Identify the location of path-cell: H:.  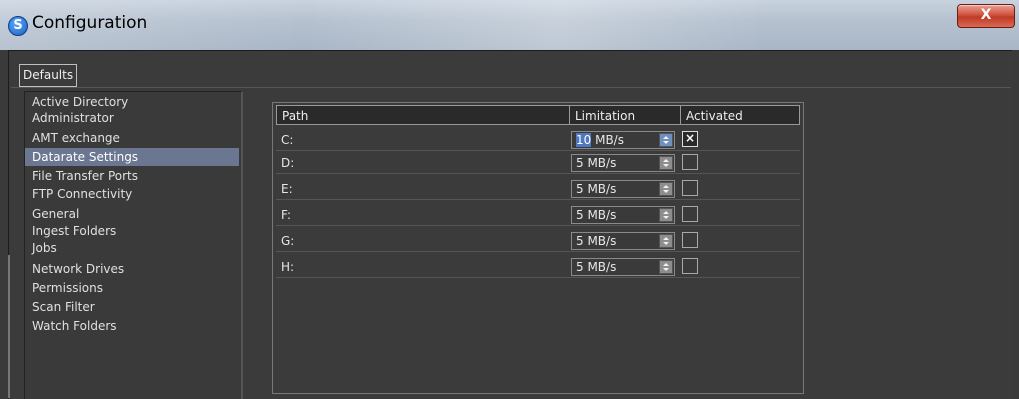
(422, 267).